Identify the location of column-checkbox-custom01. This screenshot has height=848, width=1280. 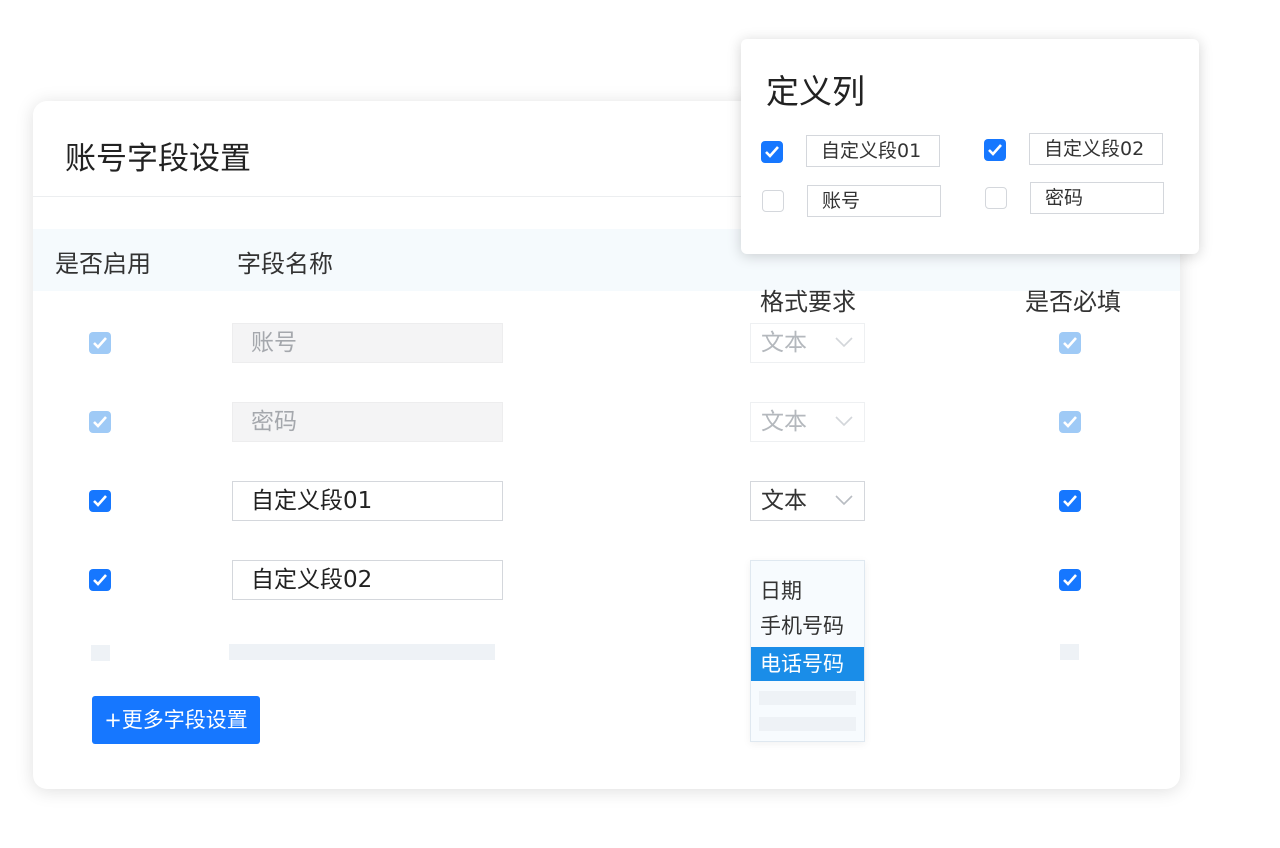
(772, 152).